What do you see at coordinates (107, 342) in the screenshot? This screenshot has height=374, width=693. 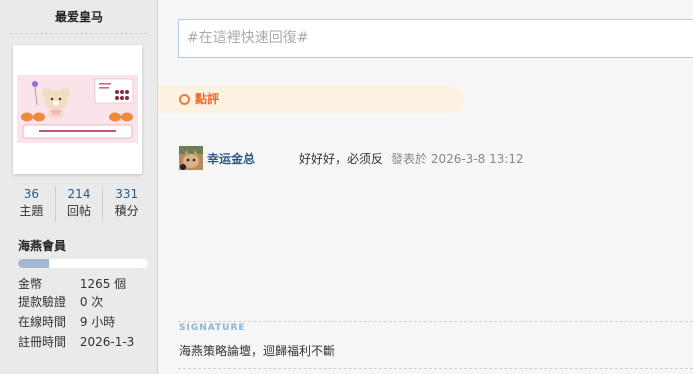 I see `info-value: 2026-1-3` at bounding box center [107, 342].